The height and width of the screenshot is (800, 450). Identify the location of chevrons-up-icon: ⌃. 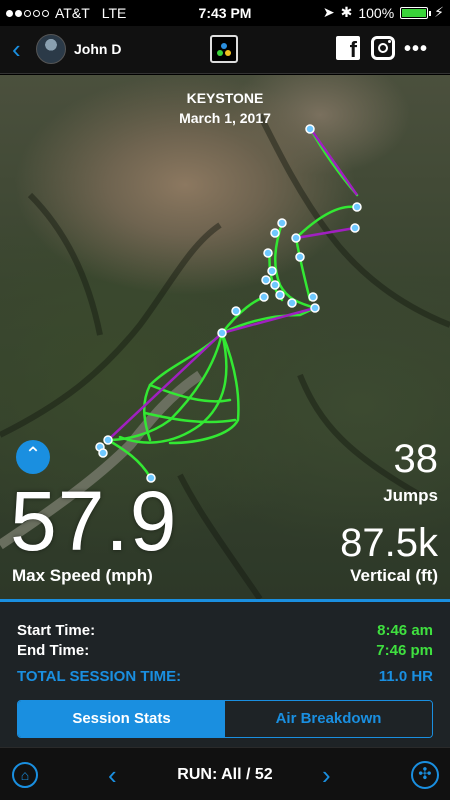
(33, 457).